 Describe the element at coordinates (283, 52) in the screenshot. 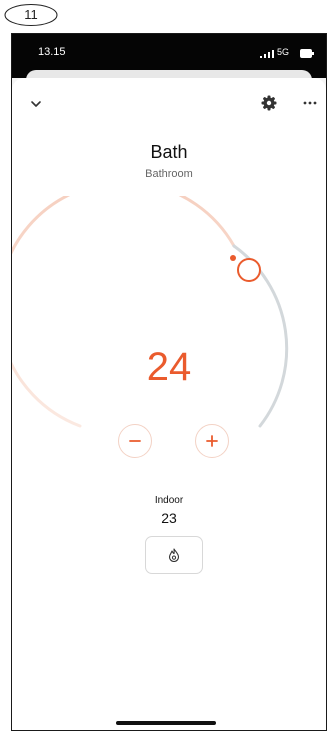

I see `network-label: 5G` at that location.